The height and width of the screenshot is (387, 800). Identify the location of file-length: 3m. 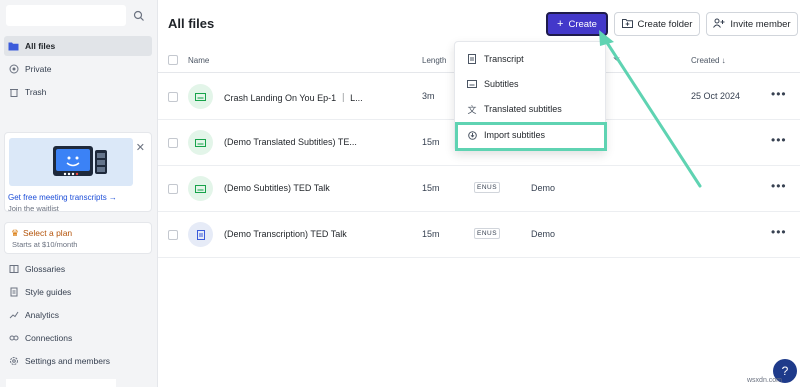
(428, 96).